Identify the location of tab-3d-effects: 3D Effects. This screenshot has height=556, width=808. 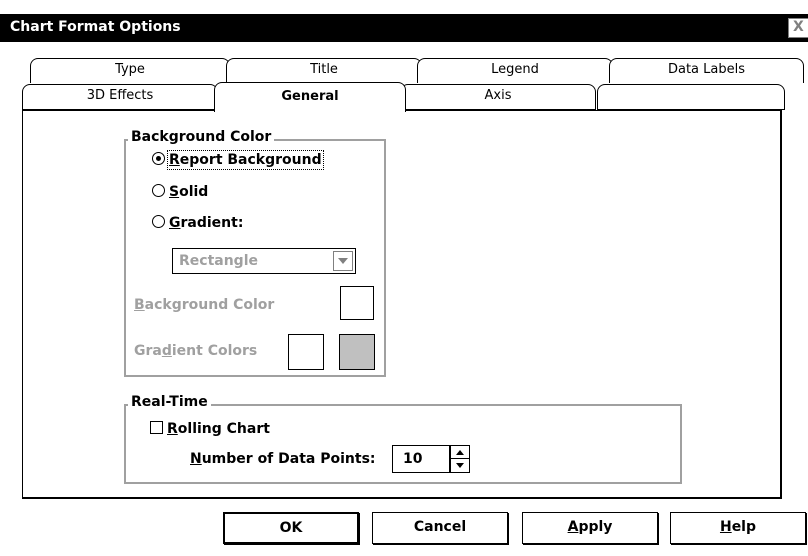
(120, 97).